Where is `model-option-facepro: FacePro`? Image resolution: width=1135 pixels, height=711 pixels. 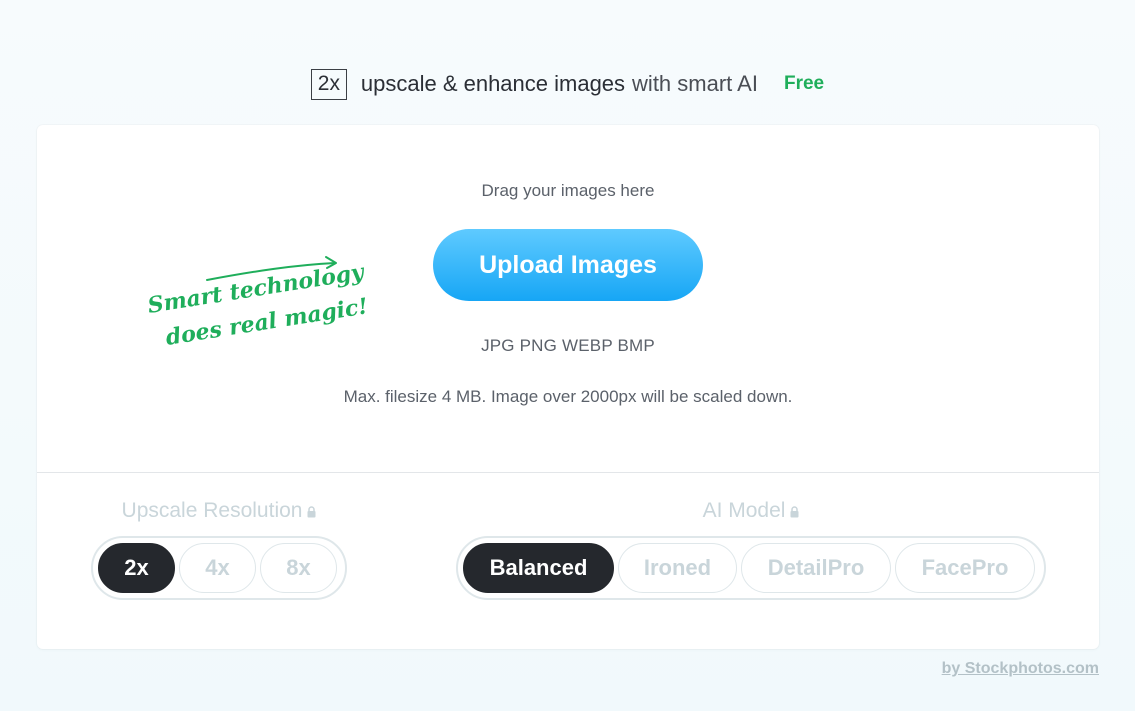
model-option-facepro: FacePro is located at coordinates (965, 568).